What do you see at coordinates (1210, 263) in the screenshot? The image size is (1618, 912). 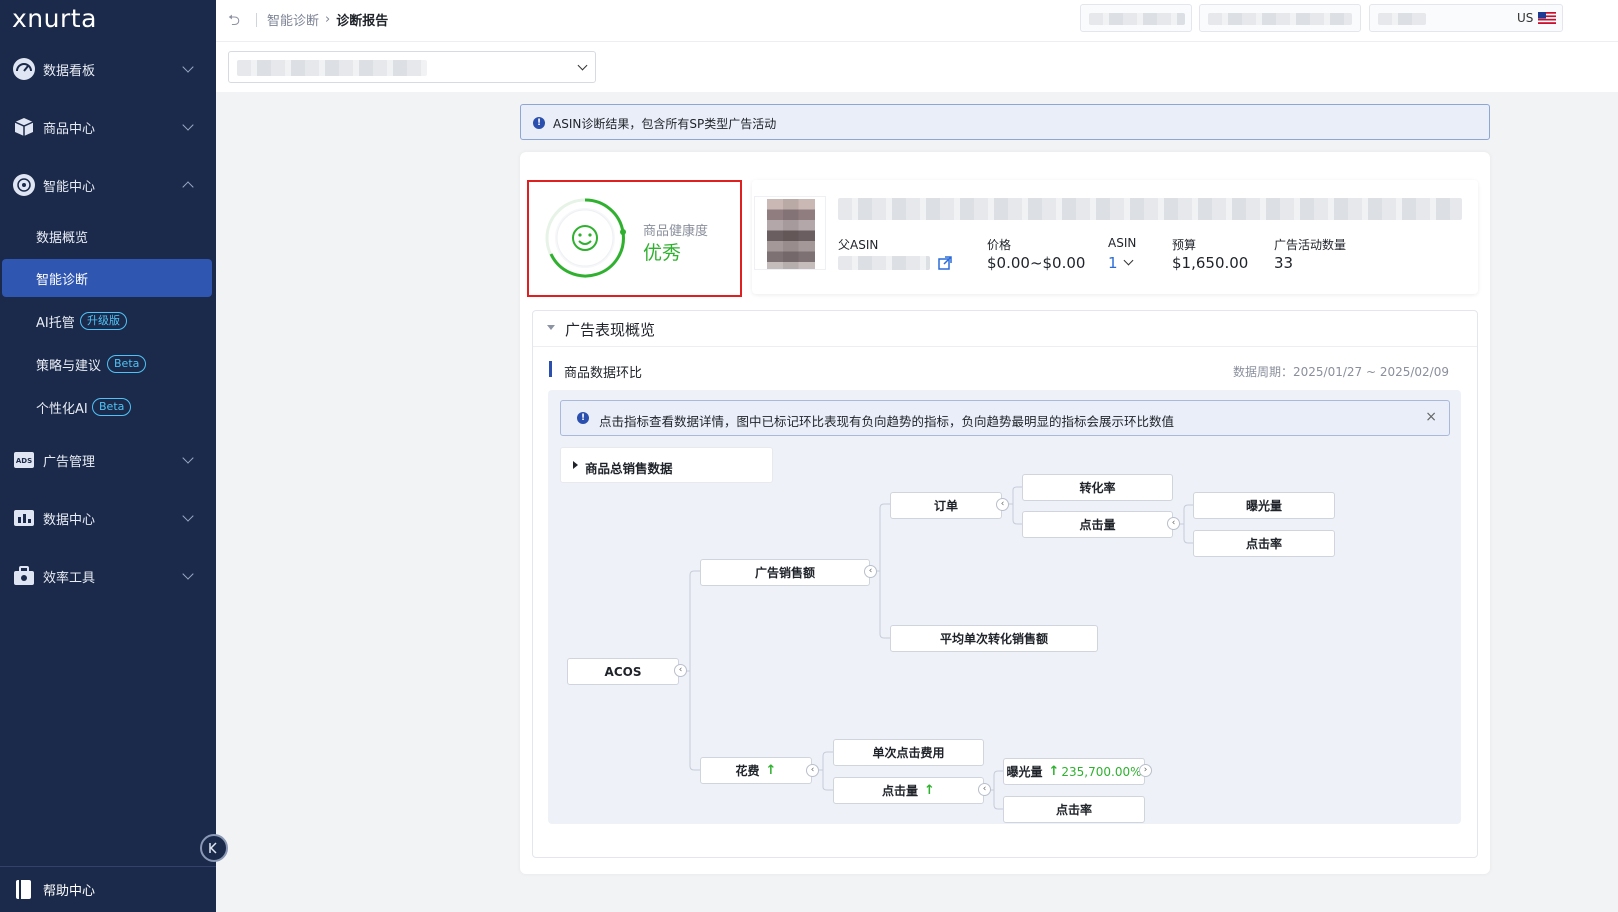 I see `budget-value: $1,650.00` at bounding box center [1210, 263].